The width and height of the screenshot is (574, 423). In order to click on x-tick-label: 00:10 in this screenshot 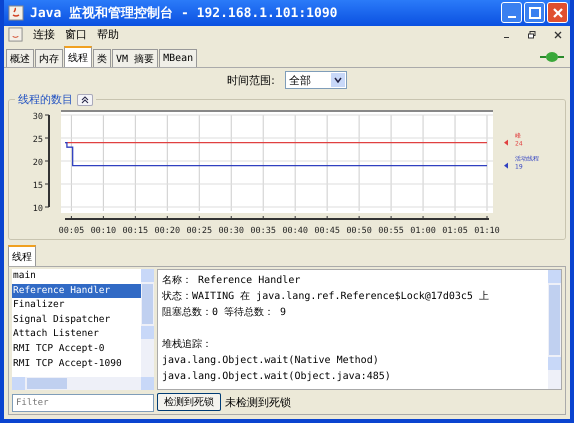, I will do `click(103, 231)`.